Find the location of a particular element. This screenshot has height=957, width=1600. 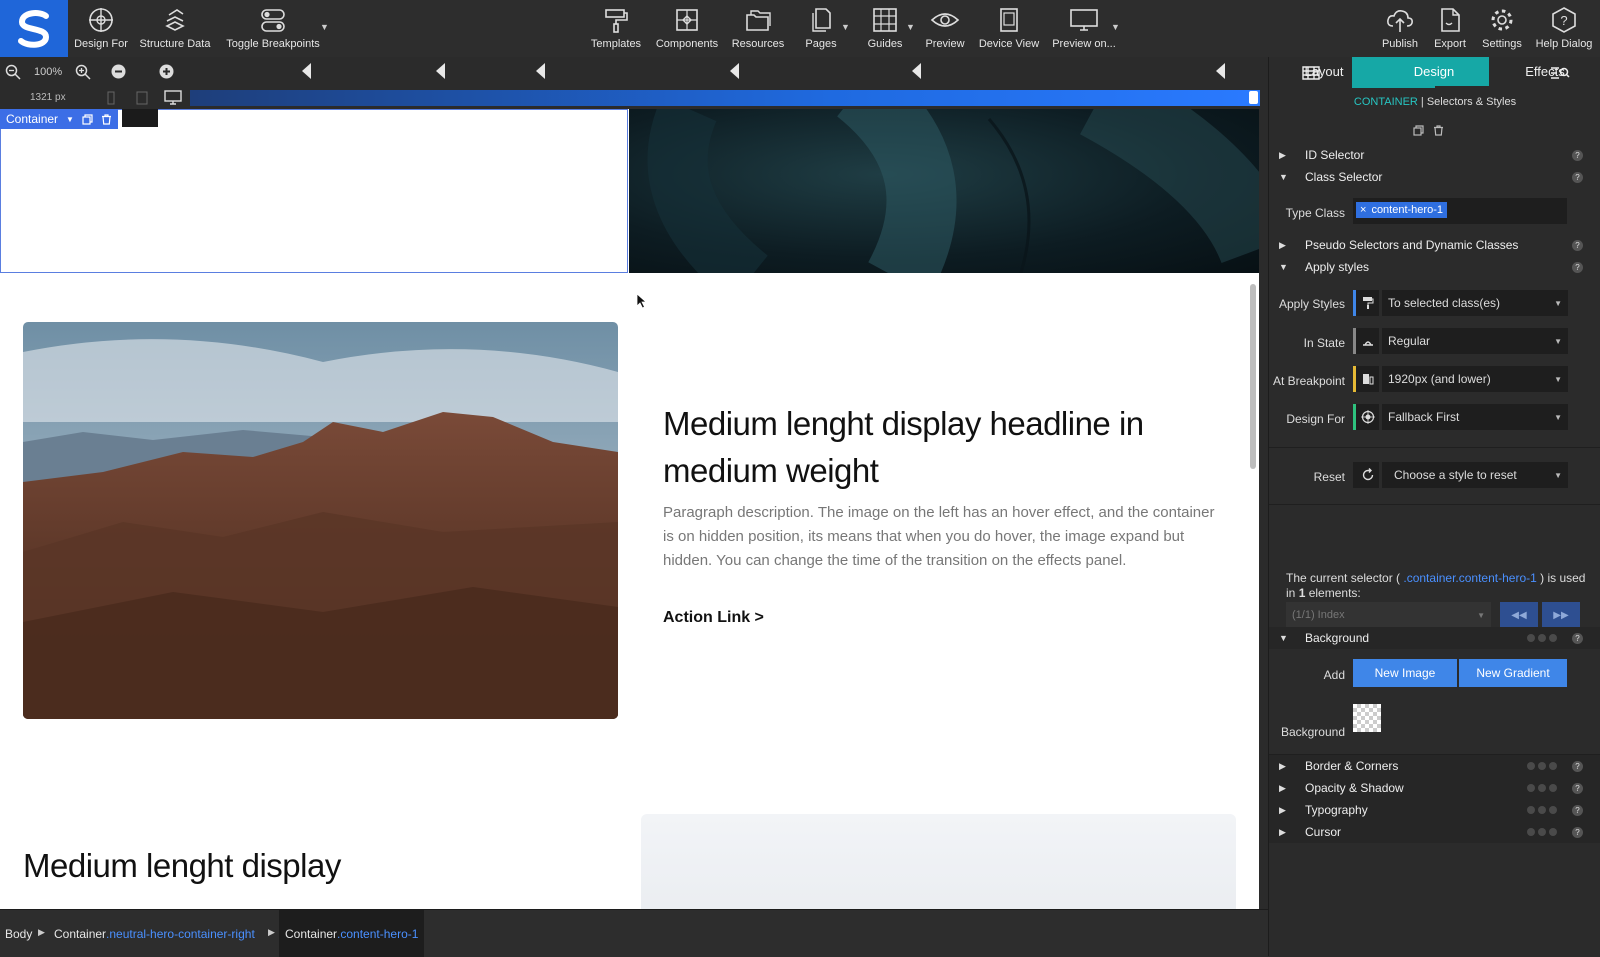

breadcrumb-item-body: Body is located at coordinates (18, 933).